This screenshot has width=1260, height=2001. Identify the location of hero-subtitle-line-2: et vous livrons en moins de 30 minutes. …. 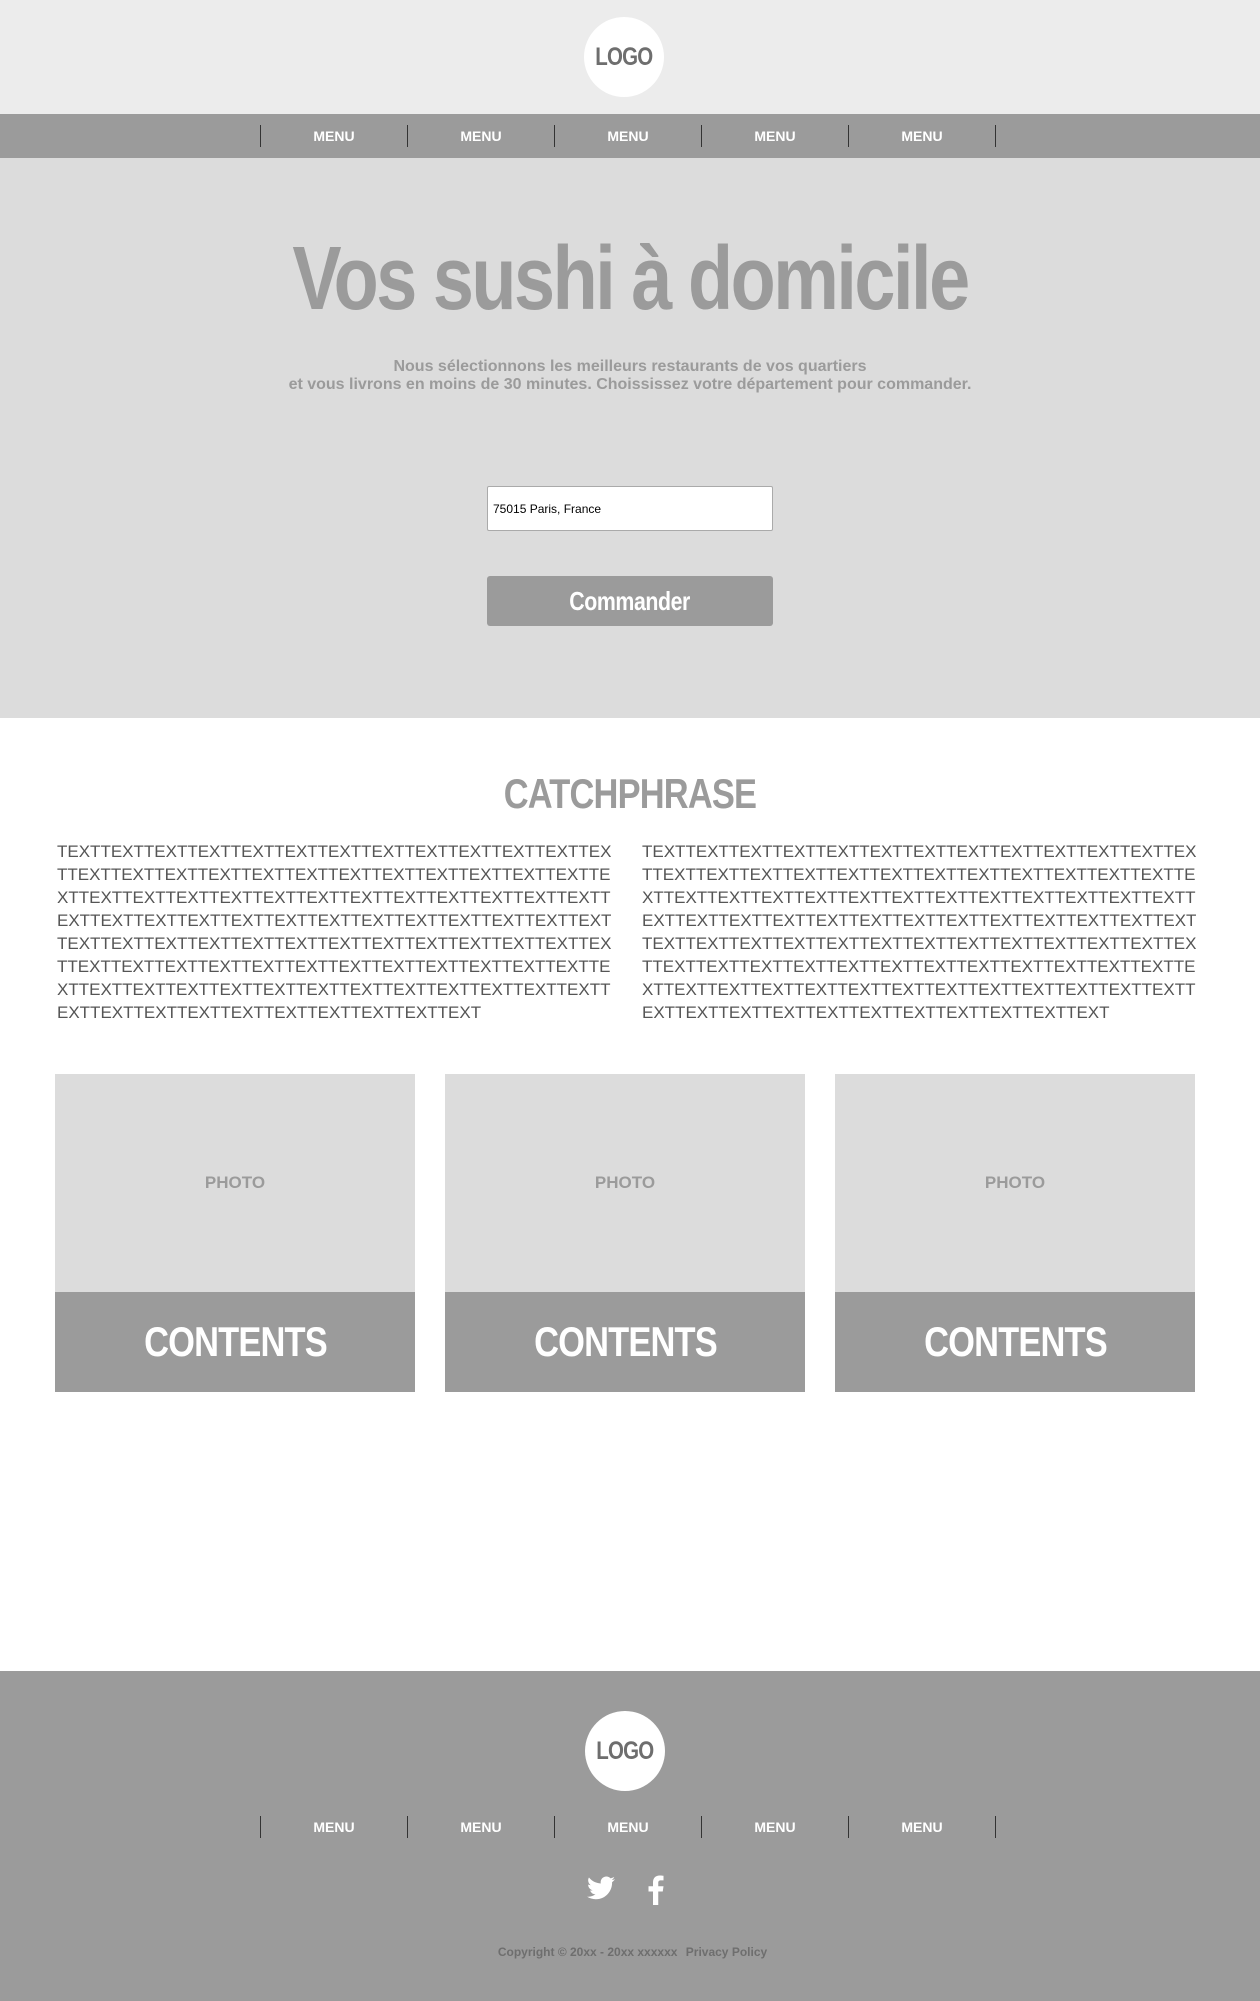
(630, 384).